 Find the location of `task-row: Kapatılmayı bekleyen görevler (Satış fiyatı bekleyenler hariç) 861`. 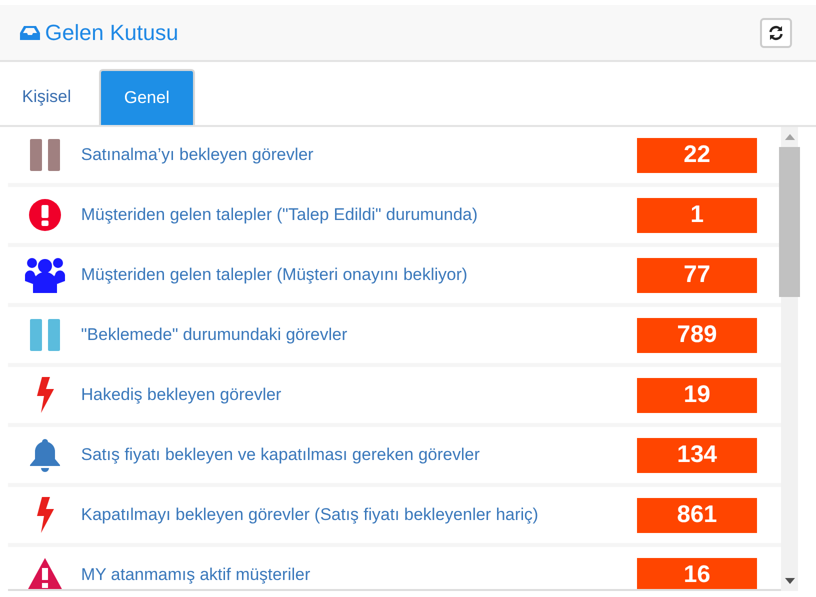

task-row: Kapatılmayı bekleyen görevler (Satış fiyatı bekleyenler hariç) 861 is located at coordinates (394, 515).